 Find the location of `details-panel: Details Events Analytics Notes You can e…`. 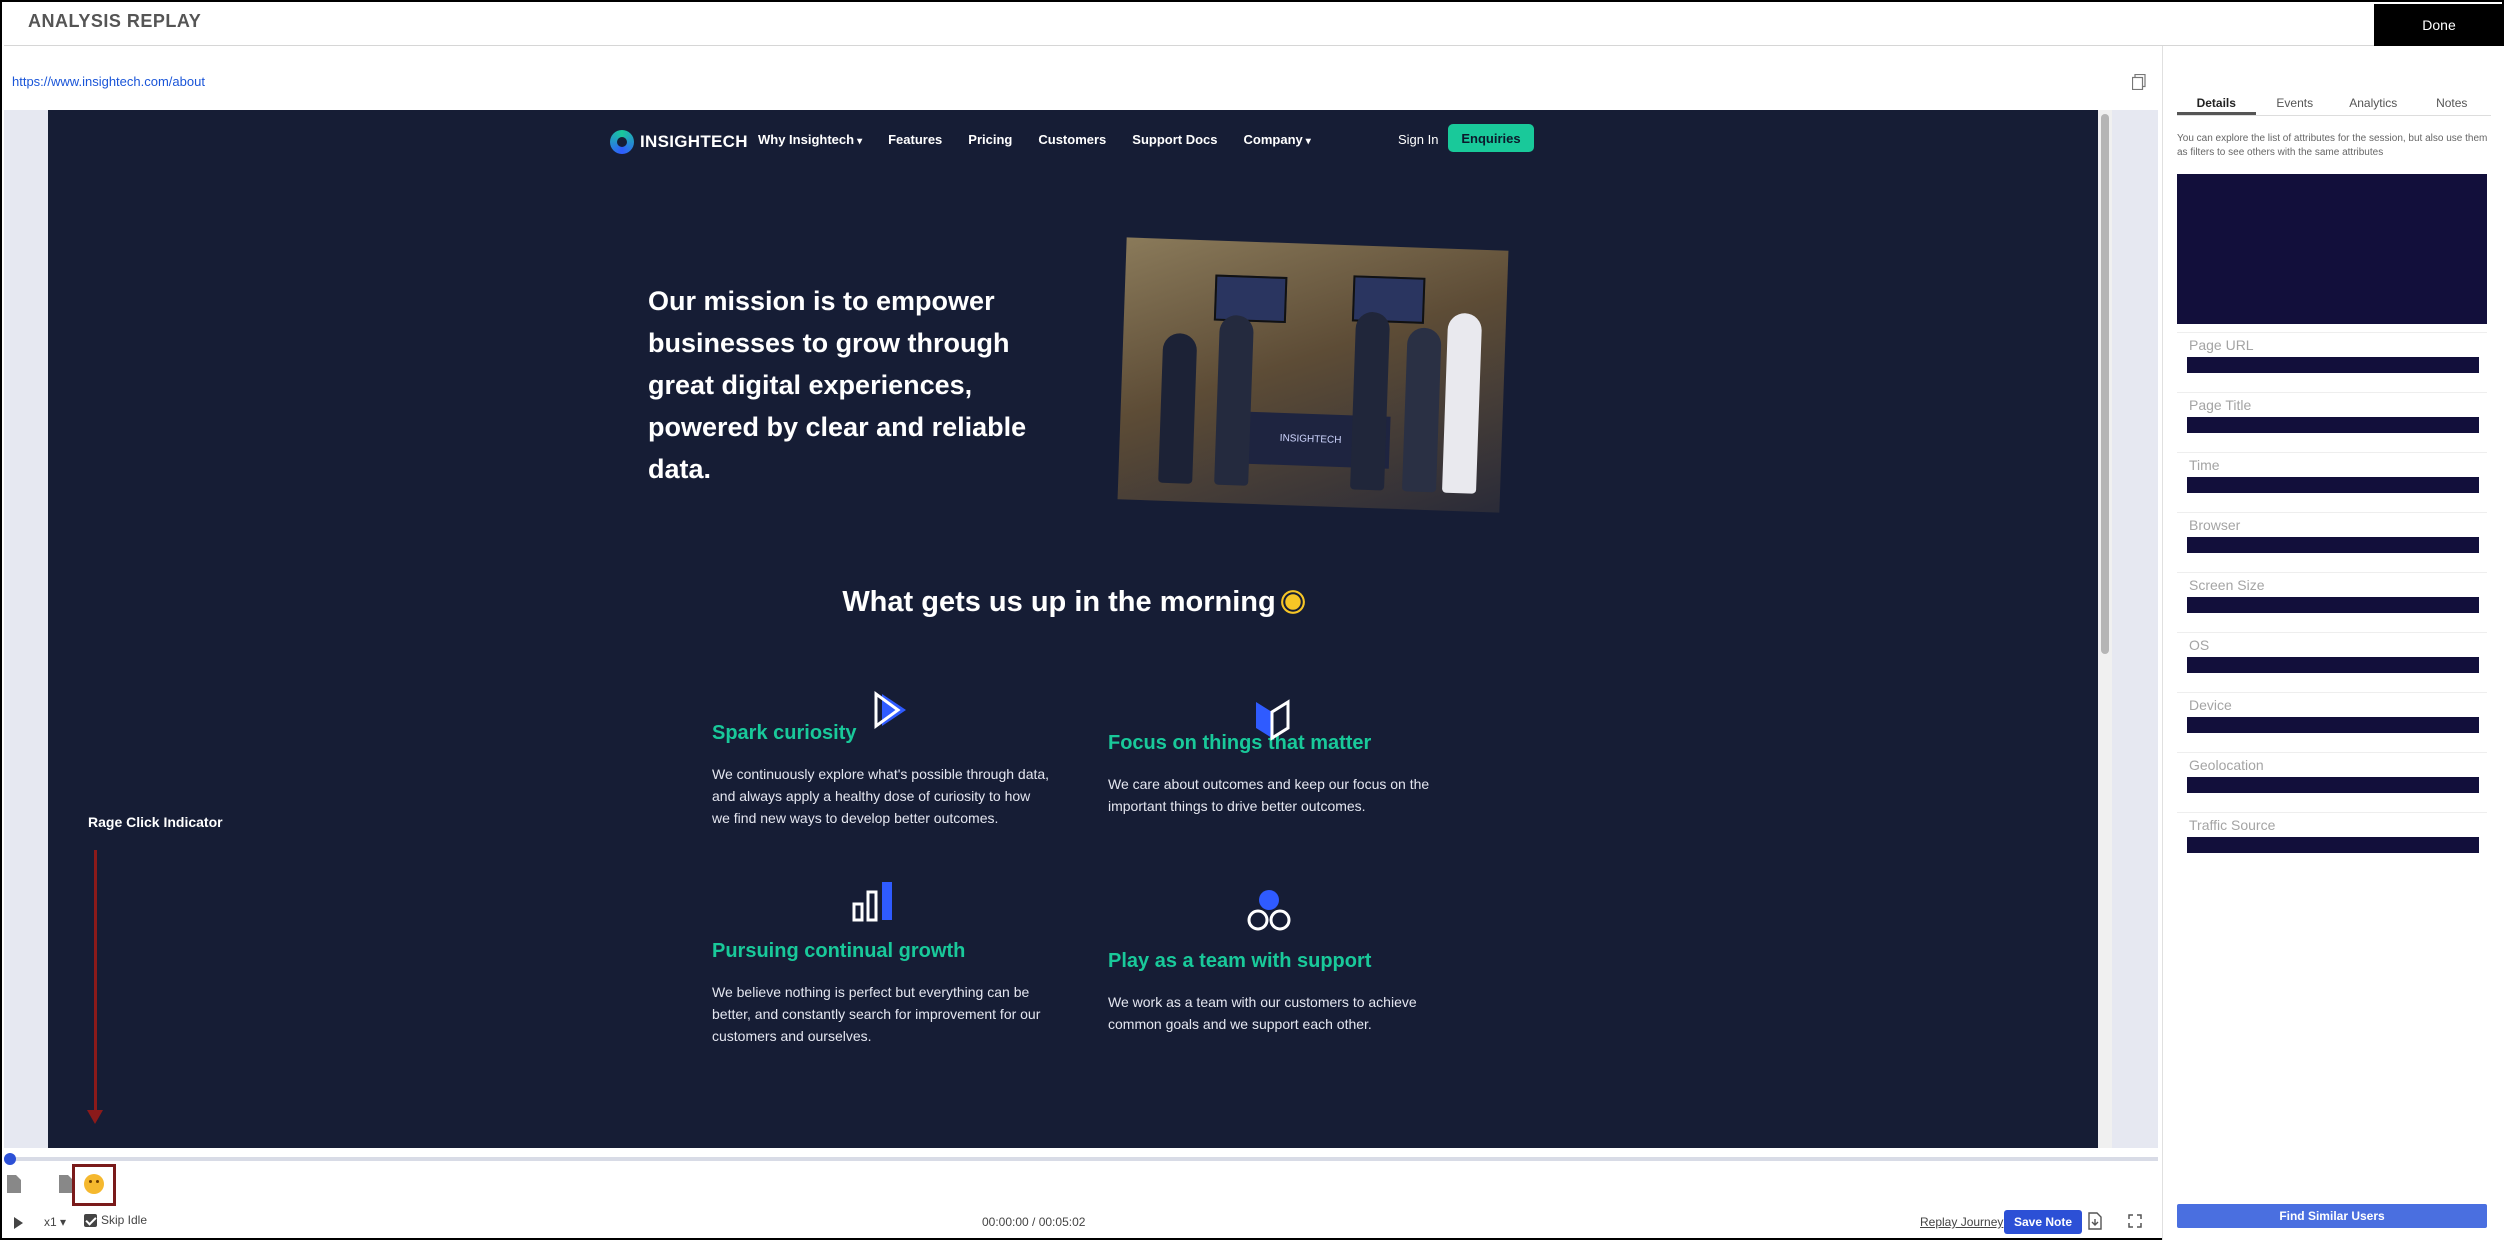

details-panel: Details Events Analytics Notes You can e… is located at coordinates (2333, 643).